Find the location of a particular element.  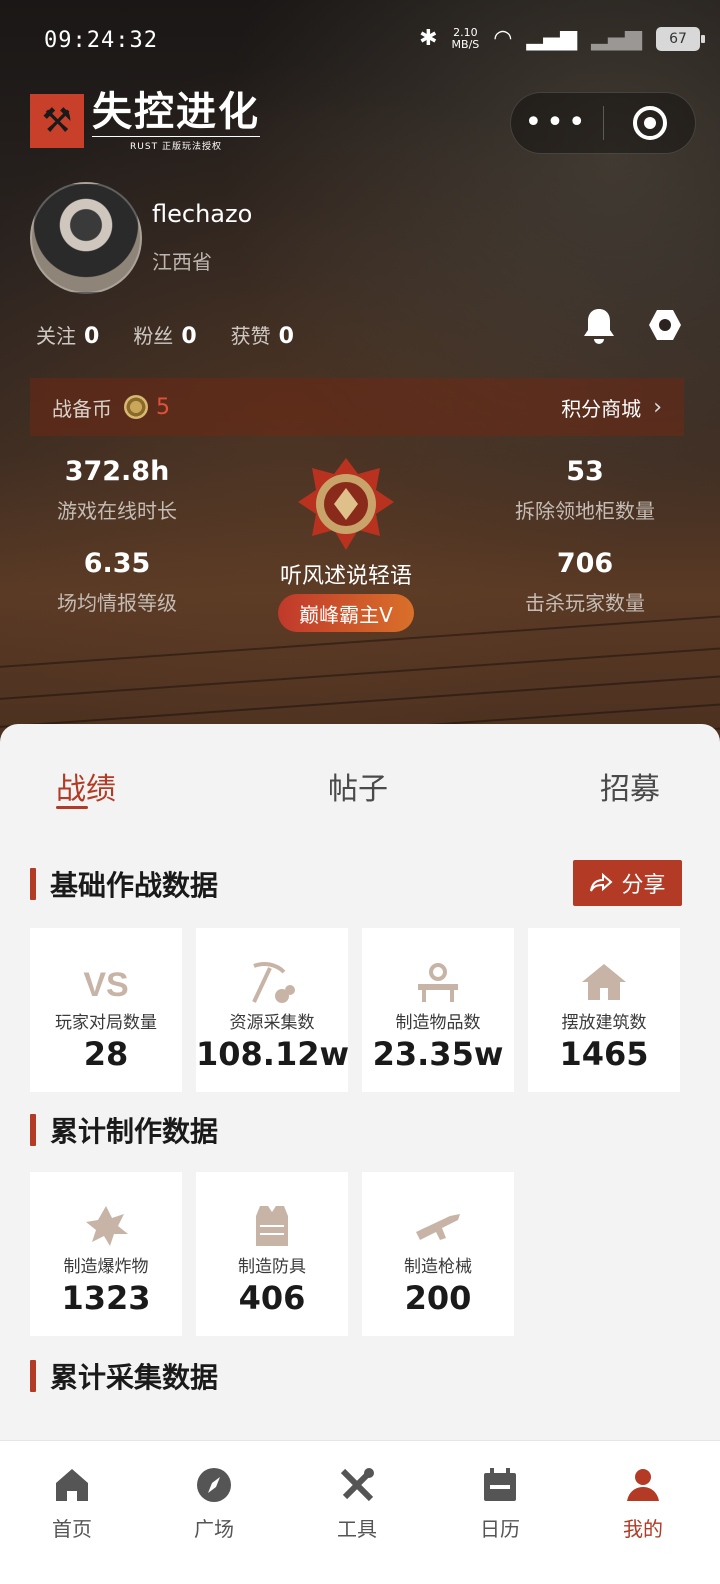

nav-plaza: 广场 is located at coordinates (214, 1503).